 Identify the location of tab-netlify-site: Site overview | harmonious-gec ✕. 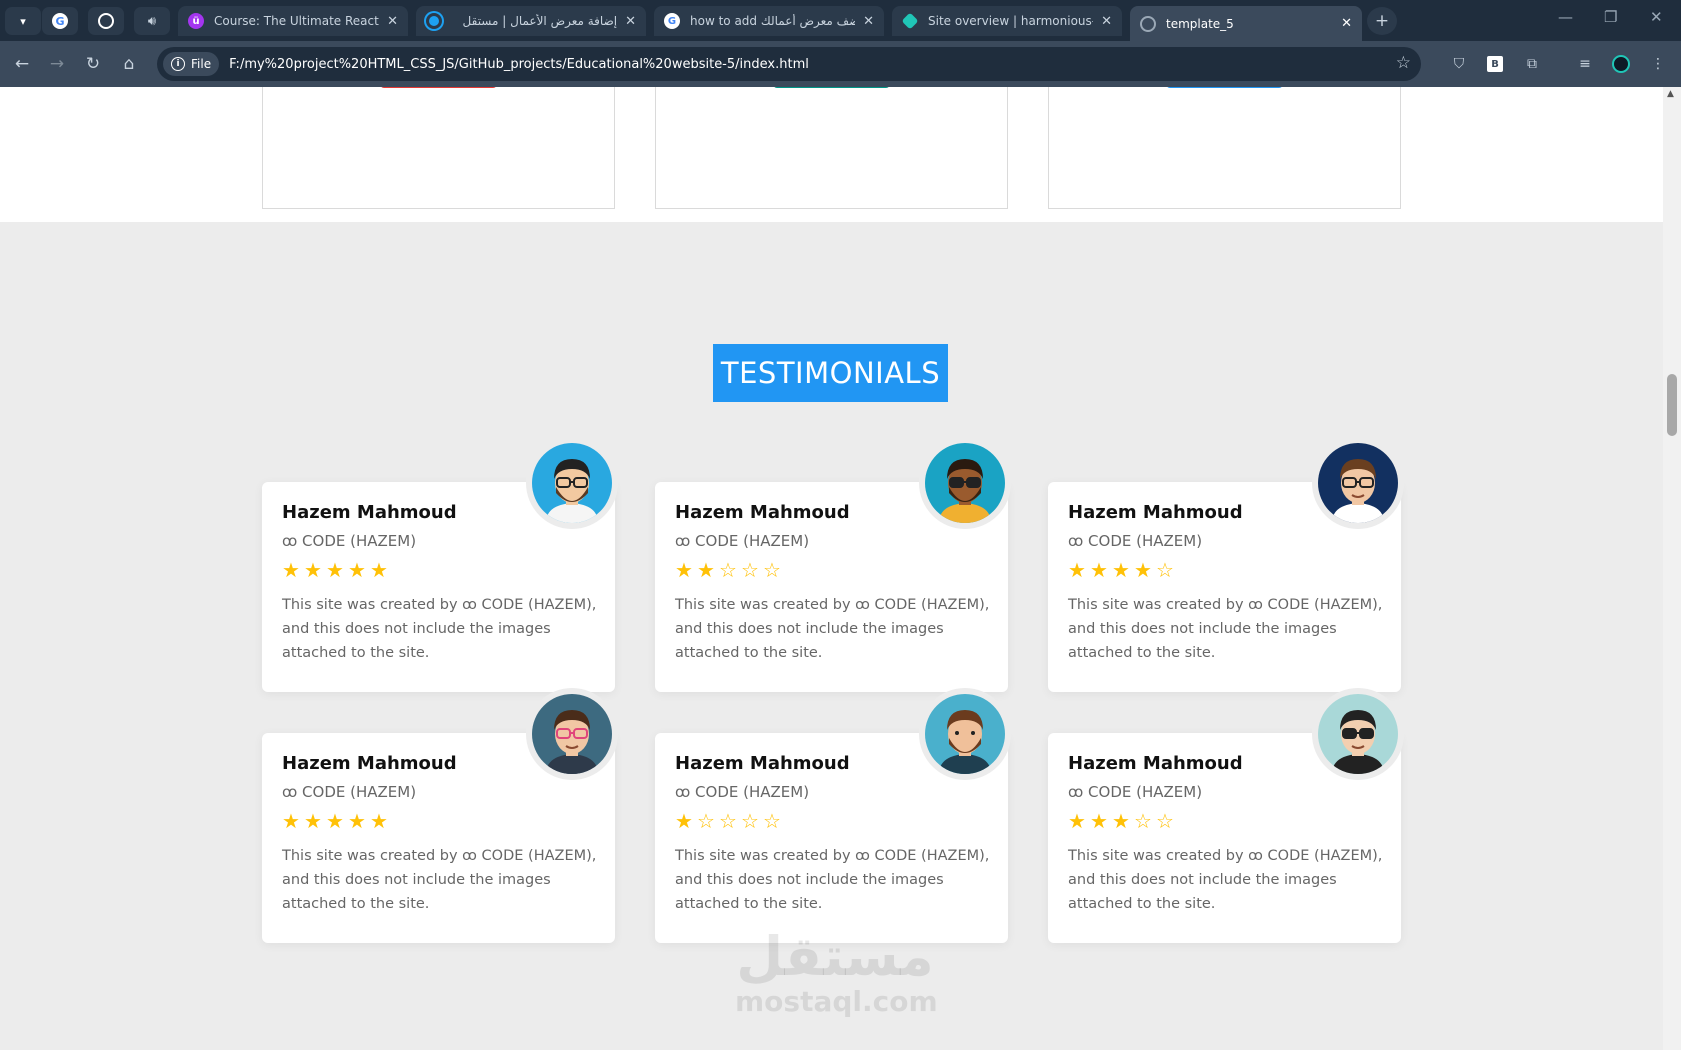
(1007, 21).